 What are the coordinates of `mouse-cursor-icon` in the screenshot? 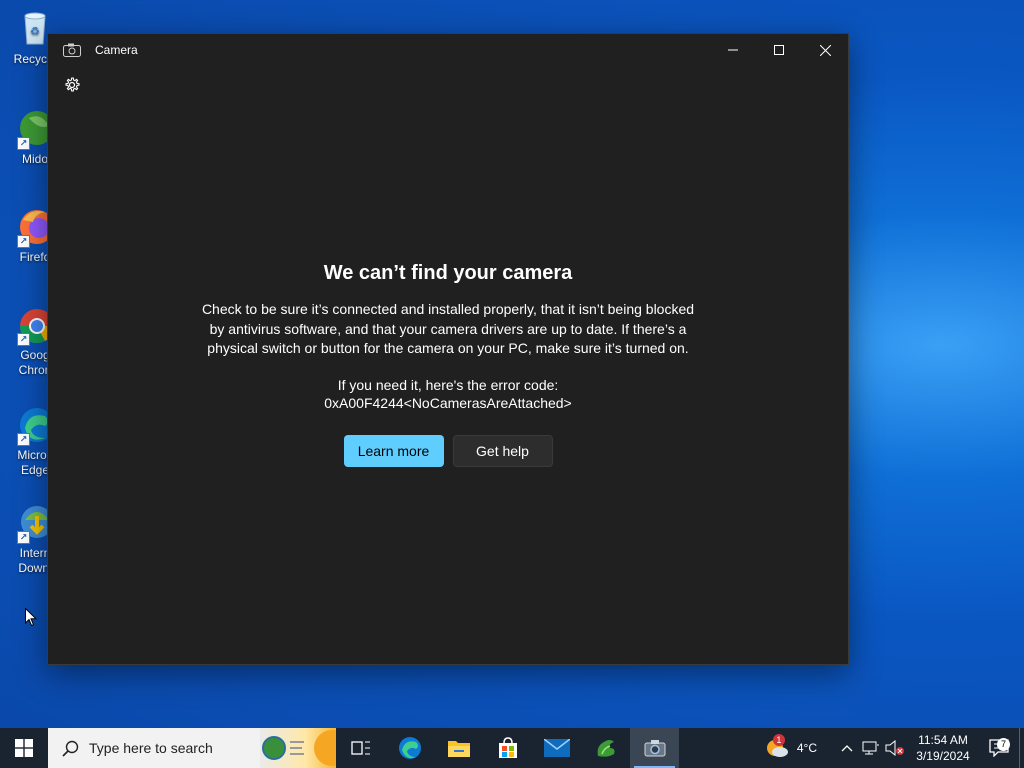 It's located at (31, 619).